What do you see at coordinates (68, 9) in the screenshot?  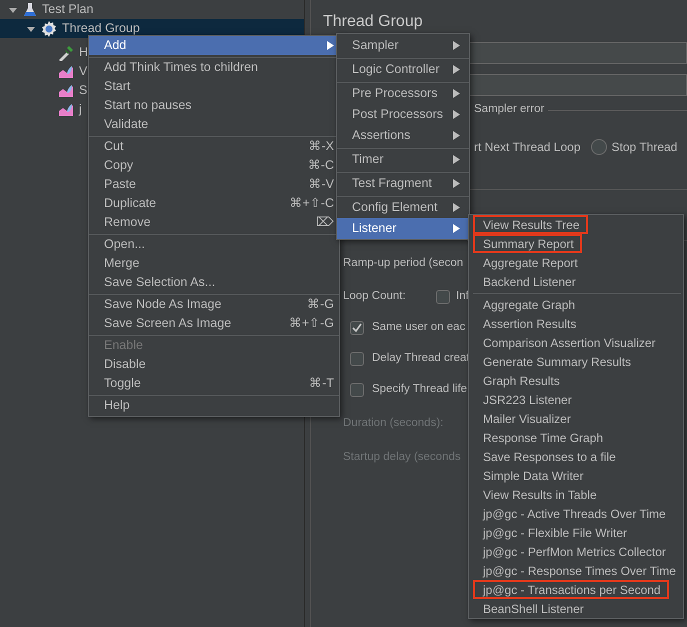 I see `tree-label: Test Plan` at bounding box center [68, 9].